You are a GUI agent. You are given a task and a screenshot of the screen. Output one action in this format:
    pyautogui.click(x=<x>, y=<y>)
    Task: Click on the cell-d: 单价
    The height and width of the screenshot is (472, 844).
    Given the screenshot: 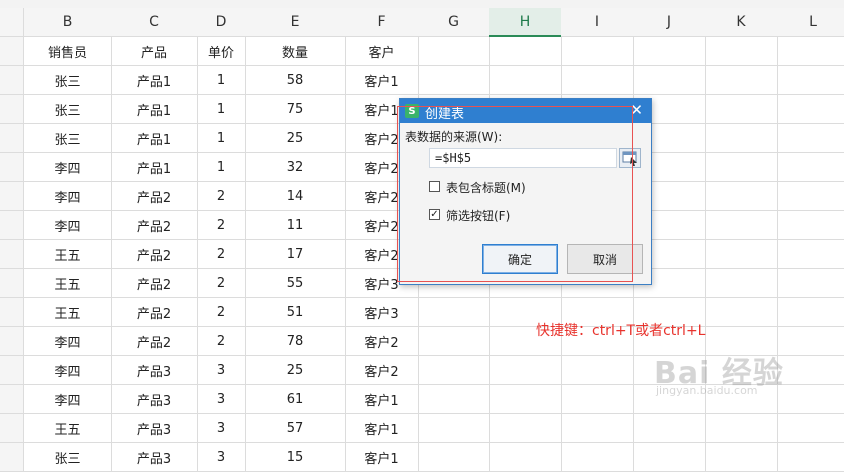 What is the action you would take?
    pyautogui.click(x=221, y=51)
    